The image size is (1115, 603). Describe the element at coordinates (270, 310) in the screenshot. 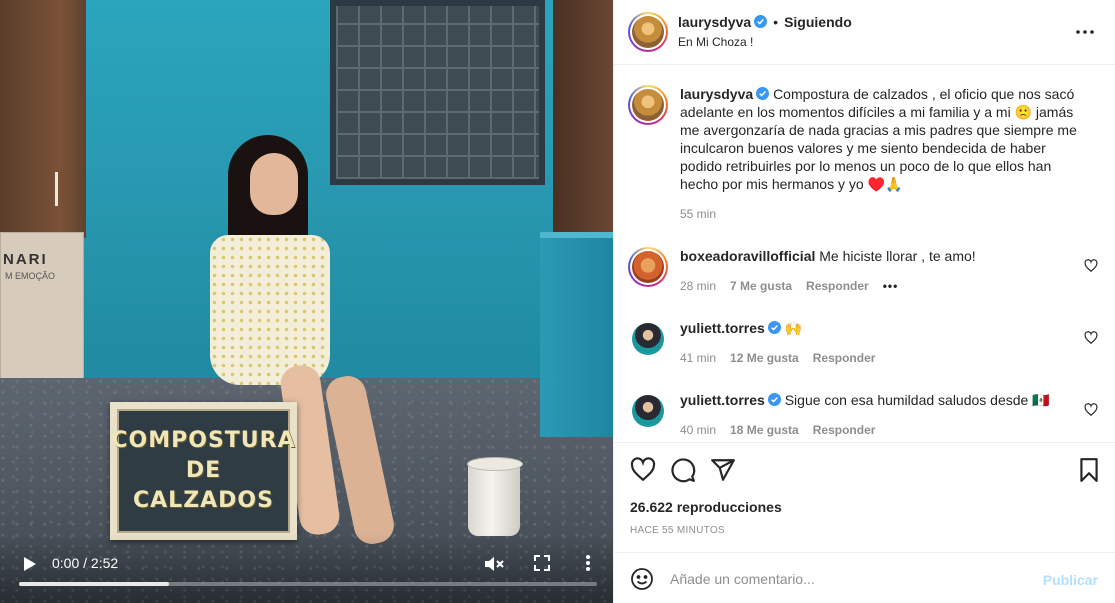

I see `dress` at that location.